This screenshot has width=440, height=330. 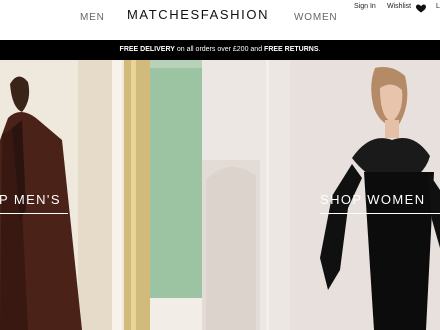 What do you see at coordinates (92, 17) in the screenshot?
I see `nav-men: MEN` at bounding box center [92, 17].